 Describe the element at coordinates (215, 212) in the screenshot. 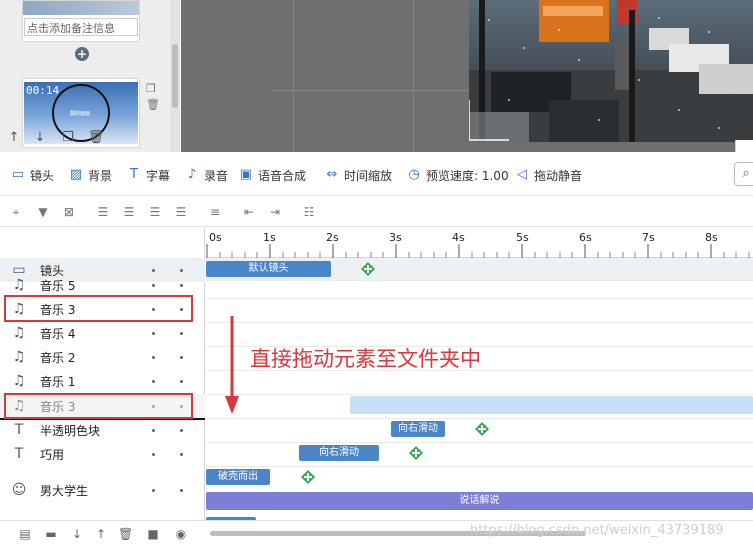

I see `distribute-icon: ≡` at that location.